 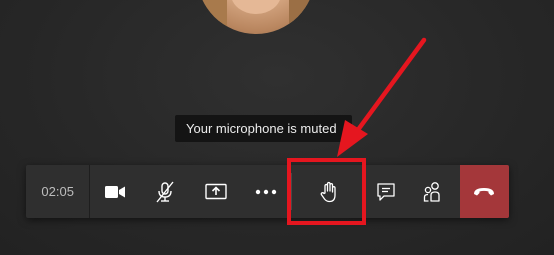 I want to click on participants-button, so click(x=433, y=191).